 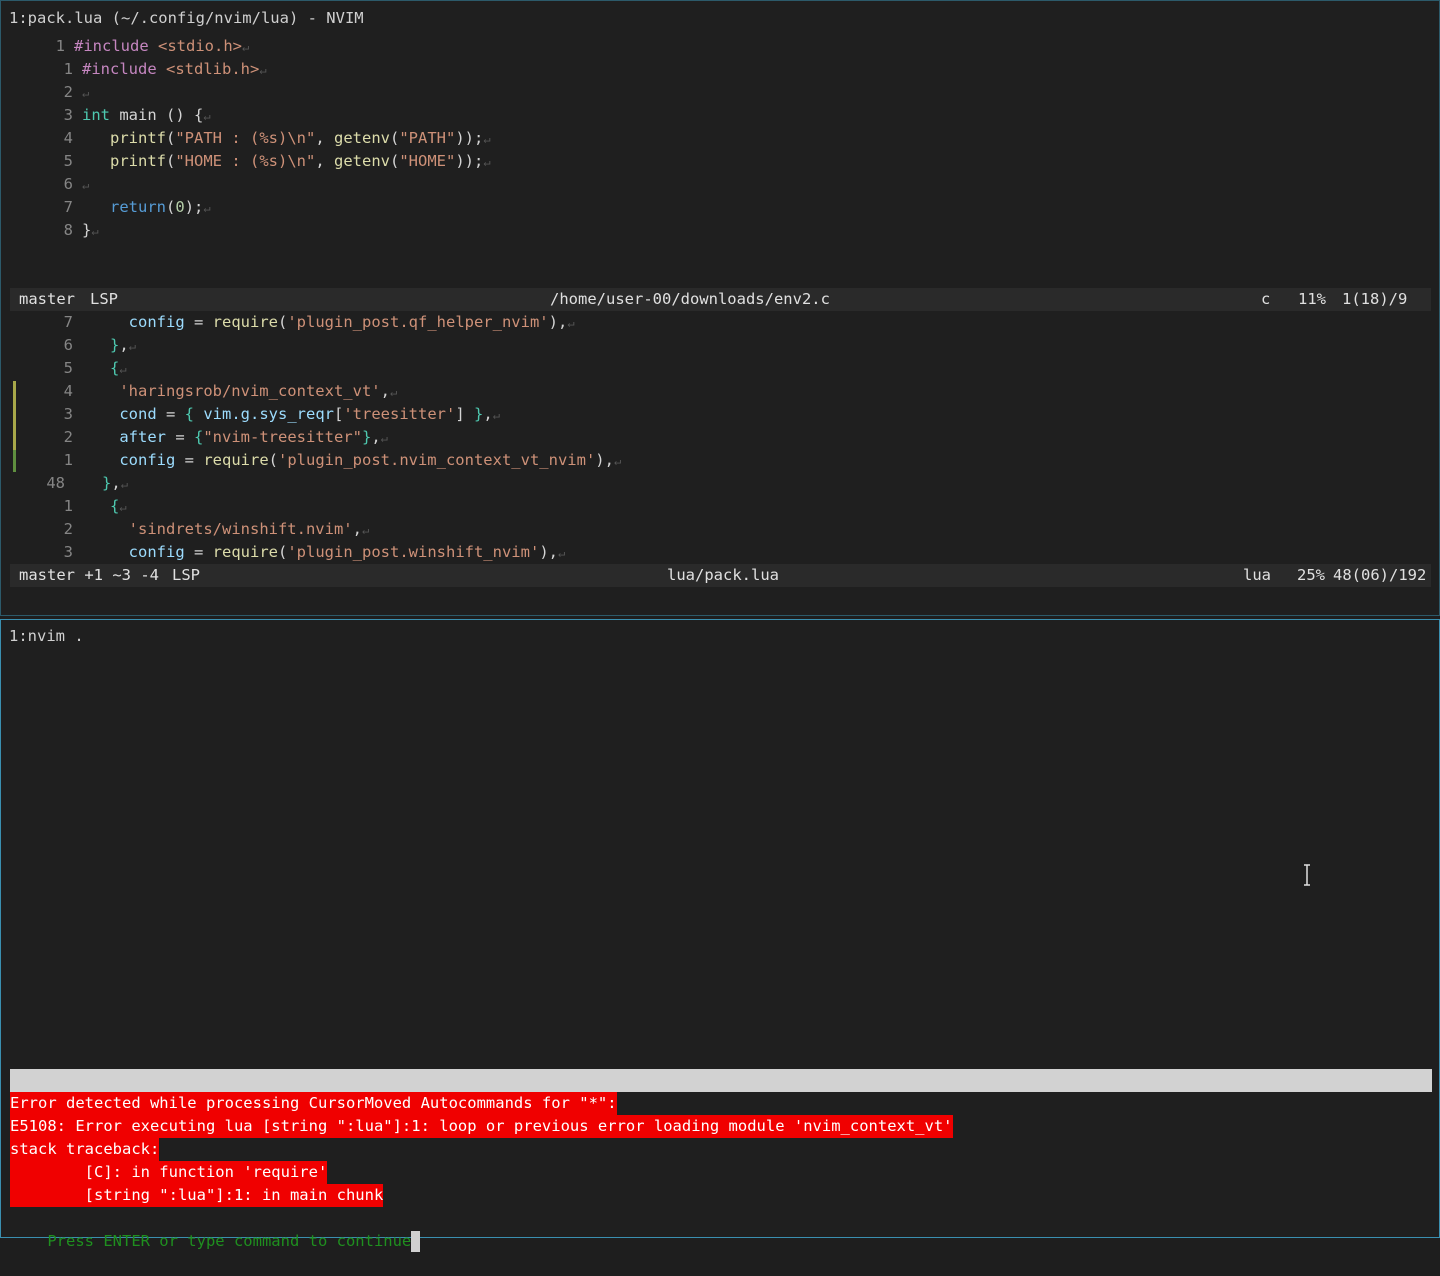 What do you see at coordinates (721, 1080) in the screenshot?
I see `message-separator` at bounding box center [721, 1080].